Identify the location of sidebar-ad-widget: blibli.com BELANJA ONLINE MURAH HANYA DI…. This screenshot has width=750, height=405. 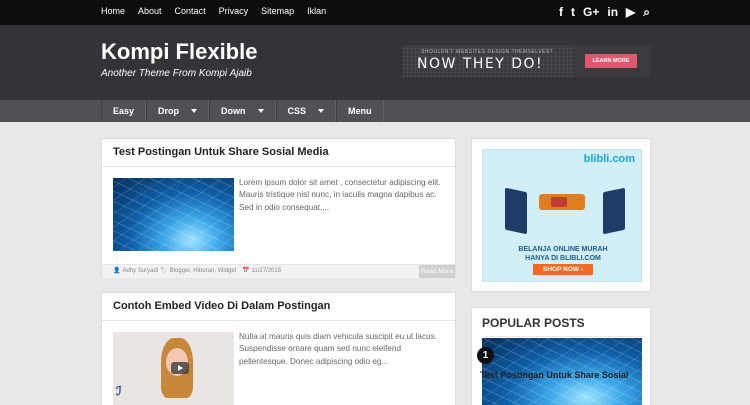
(561, 215).